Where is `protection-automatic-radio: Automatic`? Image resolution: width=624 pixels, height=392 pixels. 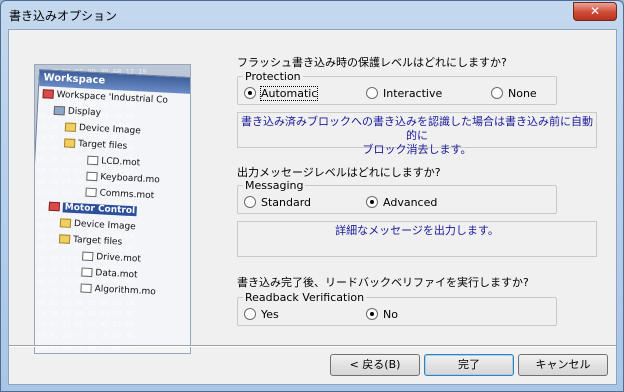 protection-automatic-radio: Automatic is located at coordinates (281, 93).